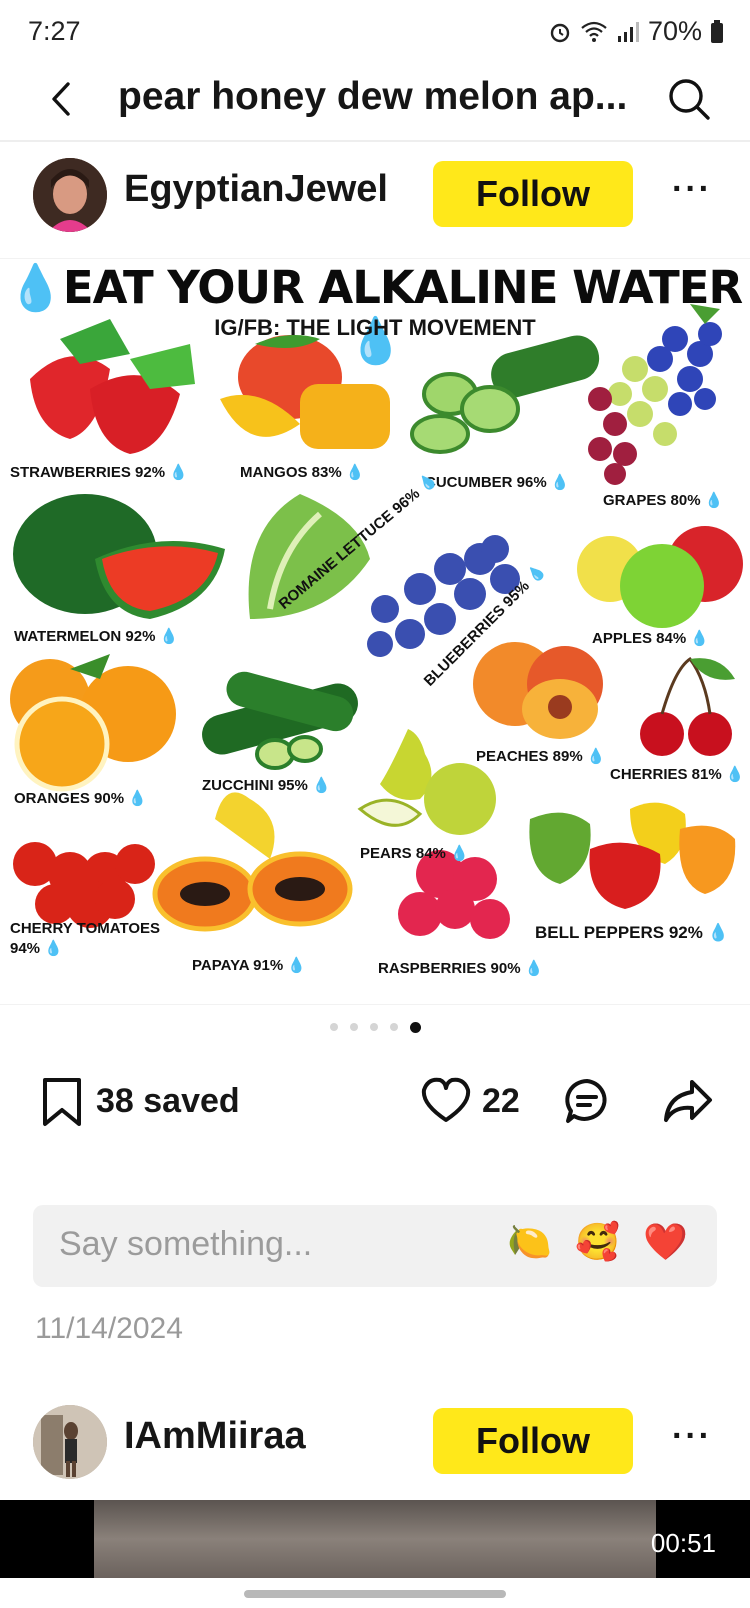 The height and width of the screenshot is (1608, 750). I want to click on peaches-illustration, so click(538, 690).